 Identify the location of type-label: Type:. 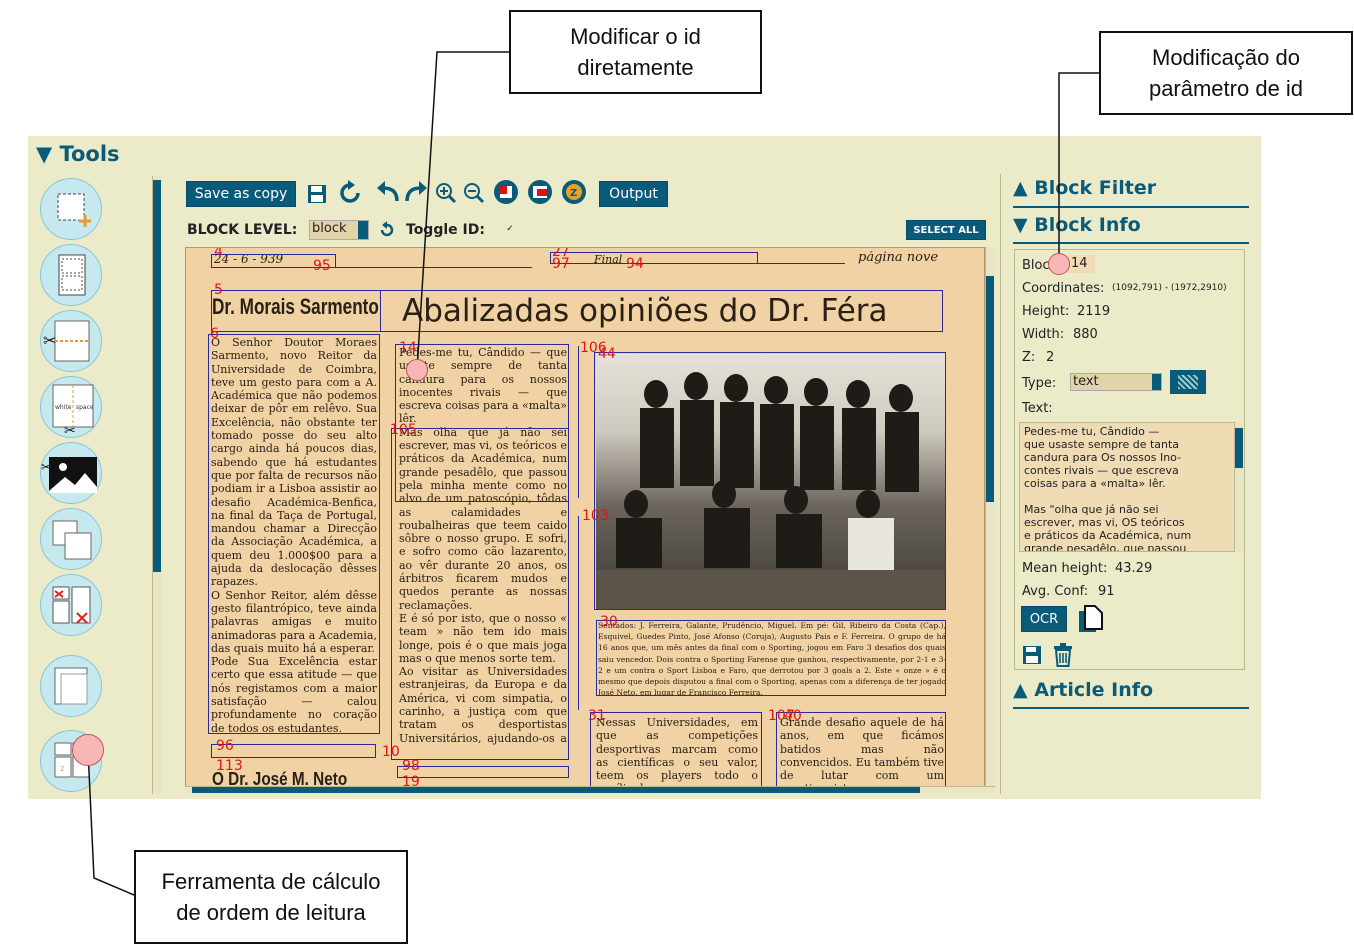
(1039, 383).